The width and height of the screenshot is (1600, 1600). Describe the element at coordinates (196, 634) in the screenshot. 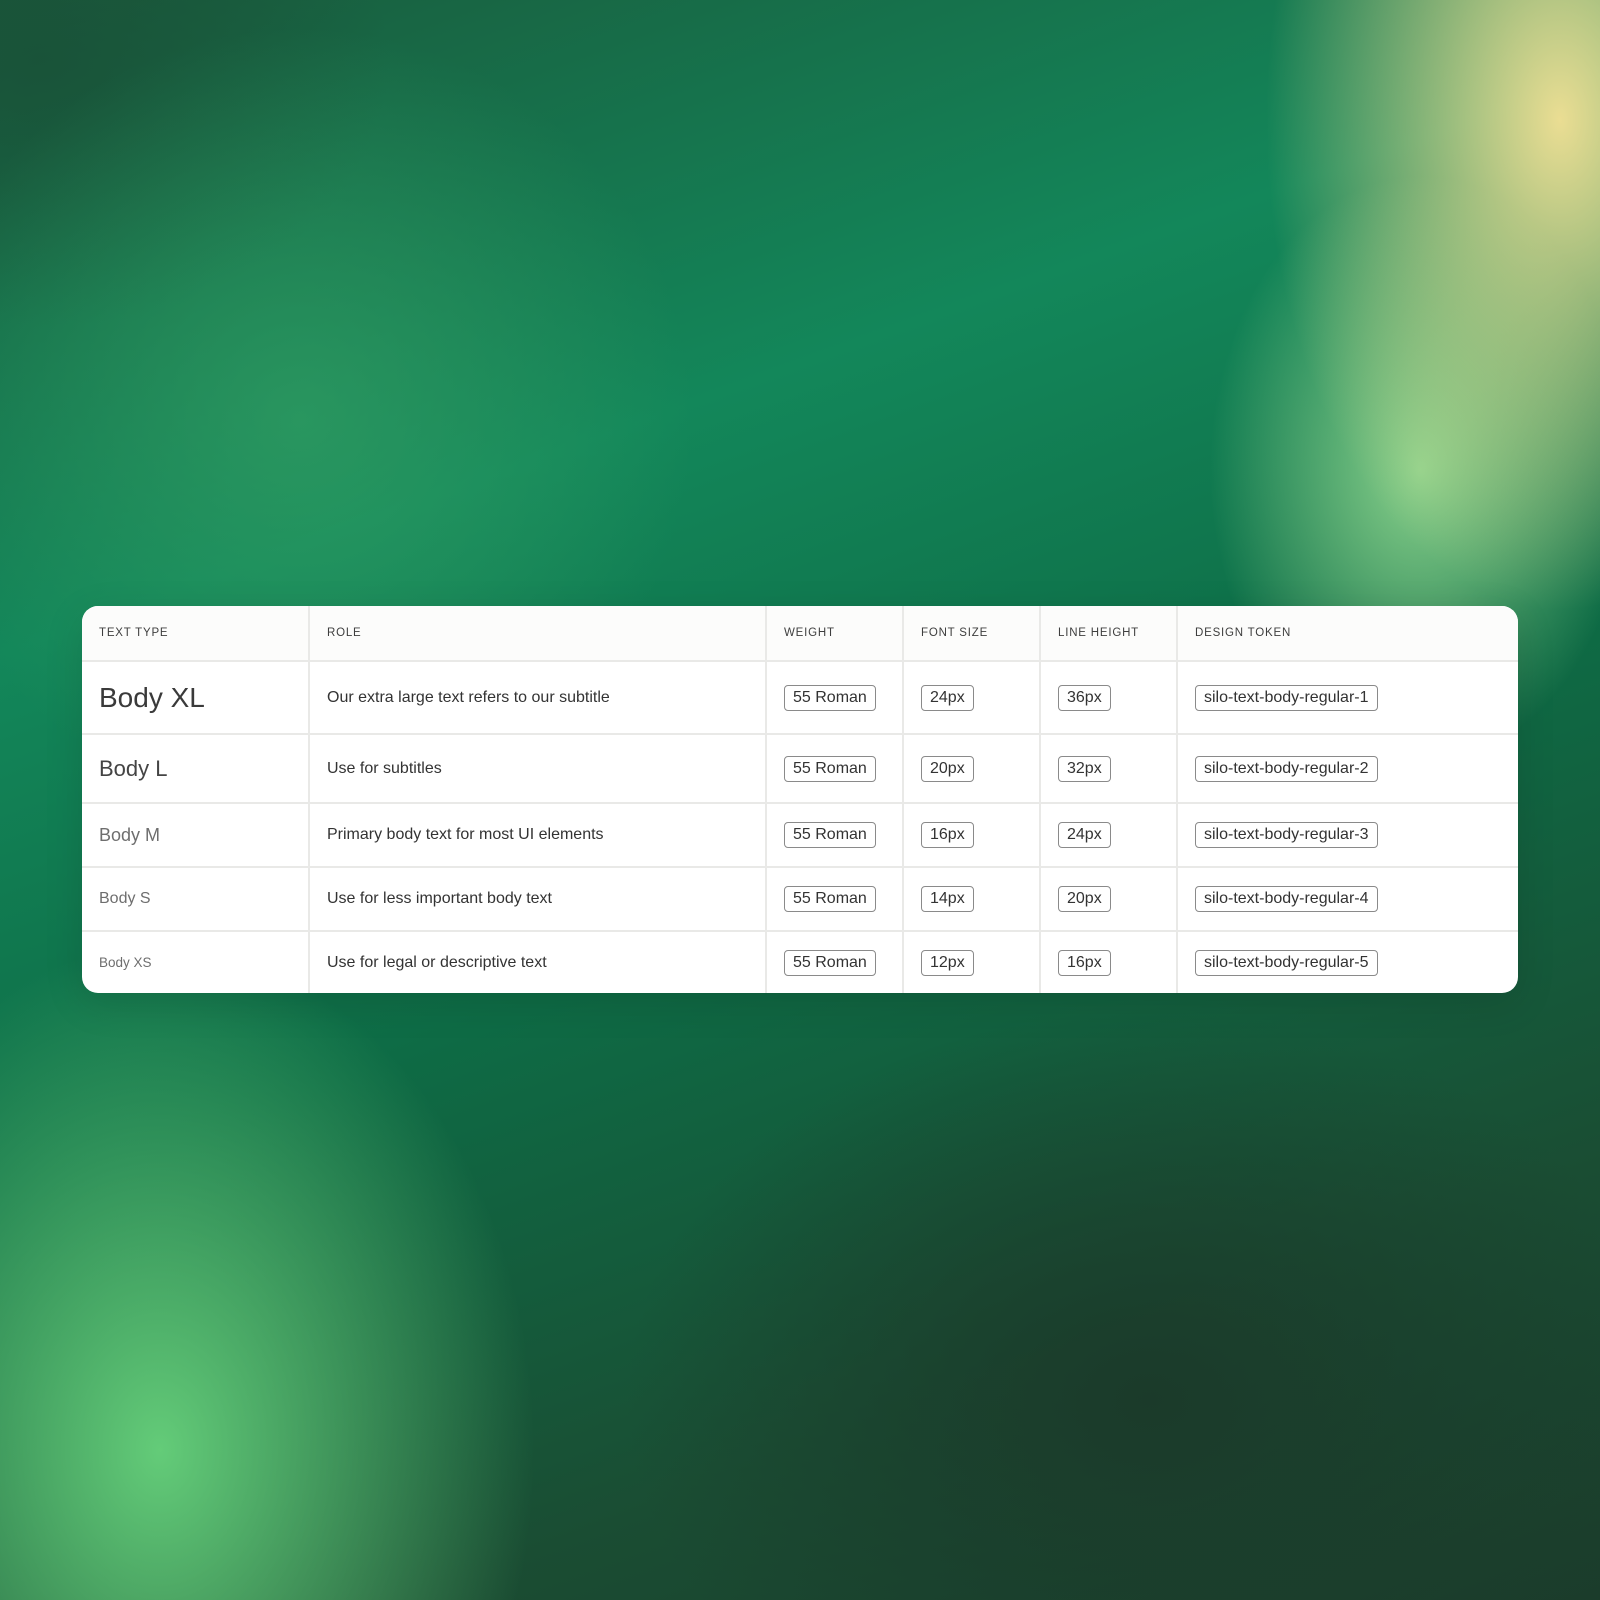

I see `header-text-type: TEXT TYPE` at that location.